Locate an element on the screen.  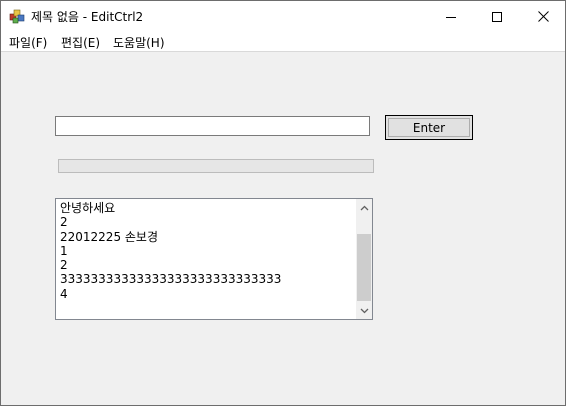
focus-ring is located at coordinates (429, 127).